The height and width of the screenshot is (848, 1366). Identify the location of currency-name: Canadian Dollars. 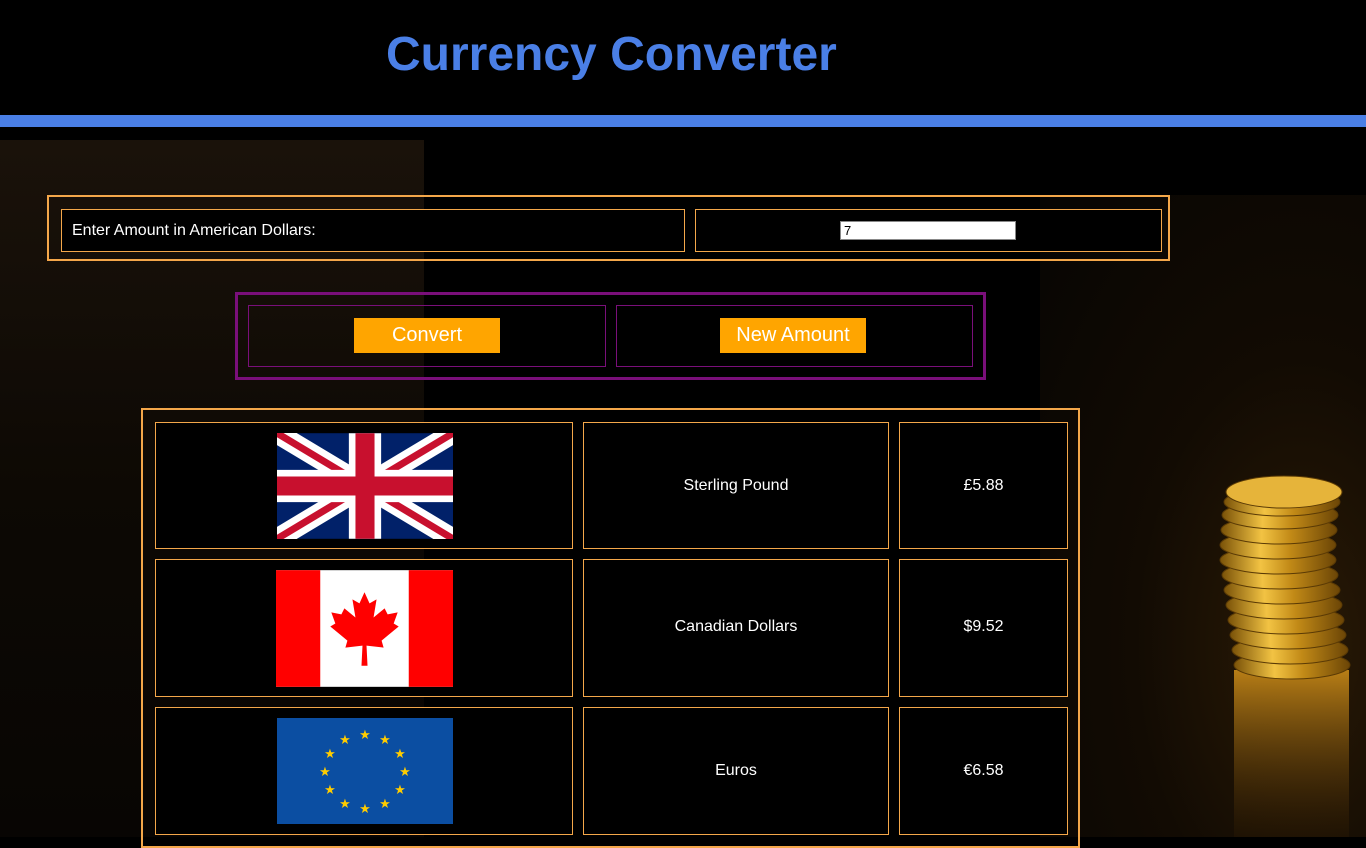
(736, 626).